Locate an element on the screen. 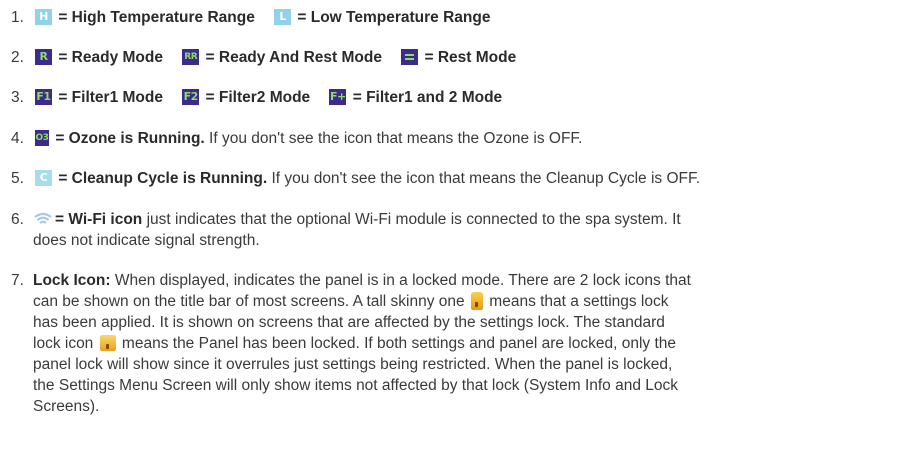  cleanup-cycle-icon: C is located at coordinates (43, 178).